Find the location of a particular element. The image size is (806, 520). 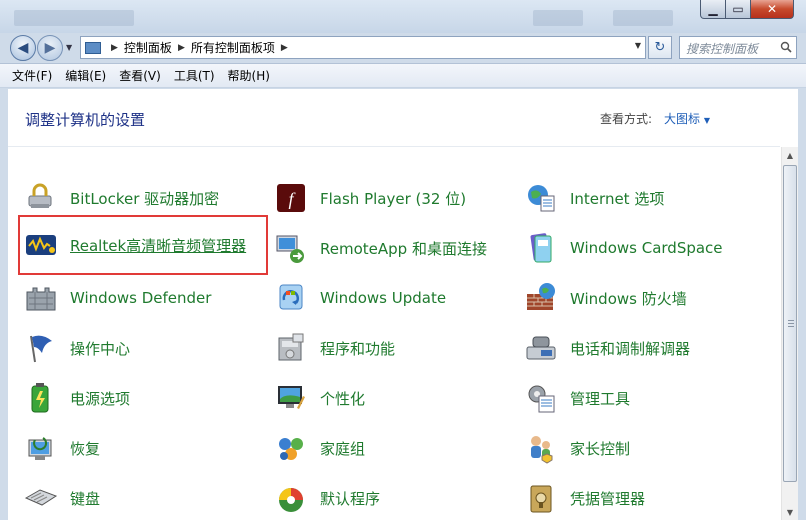

homegroup-icon is located at coordinates (291, 448).